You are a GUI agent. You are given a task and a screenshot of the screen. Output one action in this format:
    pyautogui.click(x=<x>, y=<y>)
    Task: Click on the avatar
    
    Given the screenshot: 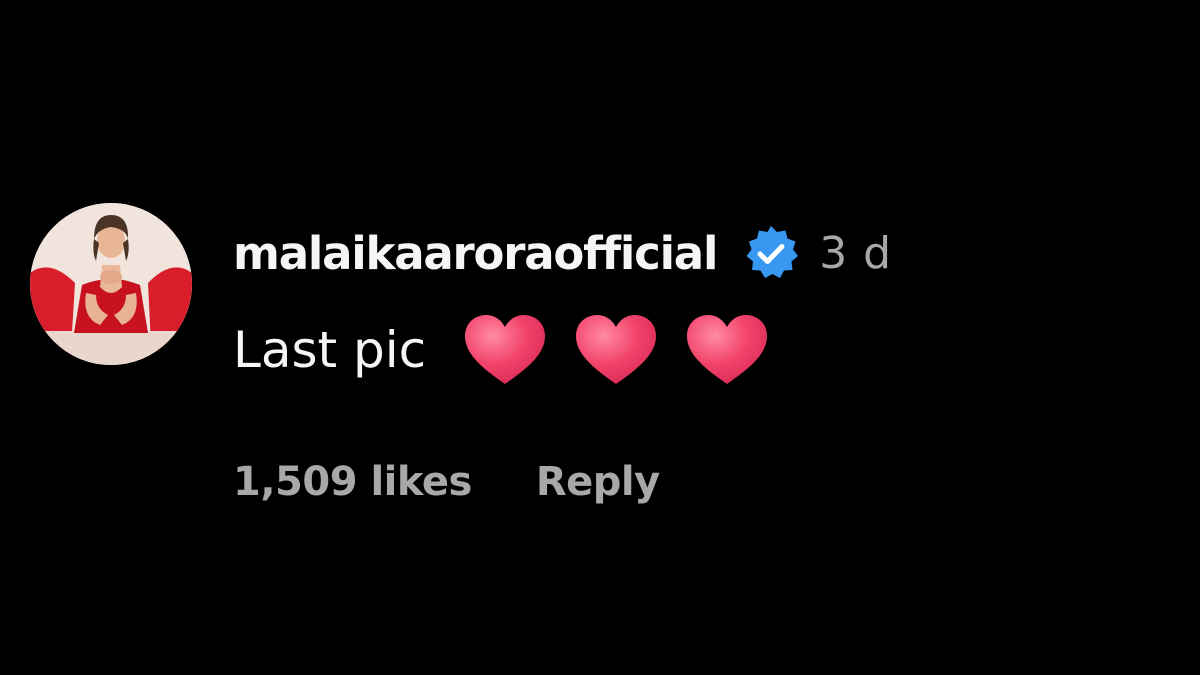 What is the action you would take?
    pyautogui.click(x=111, y=284)
    